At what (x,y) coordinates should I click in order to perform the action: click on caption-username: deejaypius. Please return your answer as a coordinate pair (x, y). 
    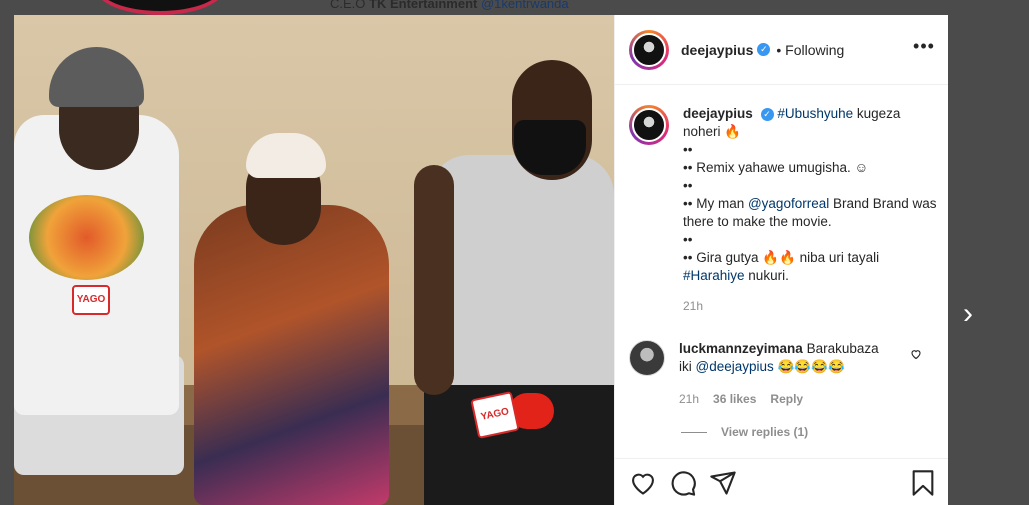
    Looking at the image, I should click on (718, 113).